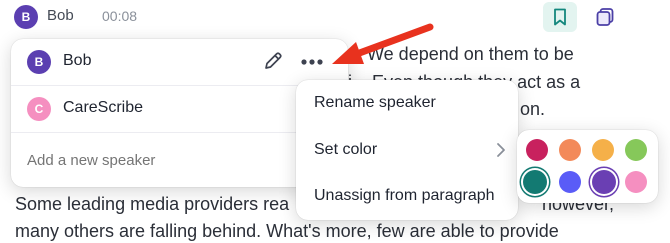 This screenshot has width=670, height=243. I want to click on header-speaker-name: Bob, so click(60, 15).